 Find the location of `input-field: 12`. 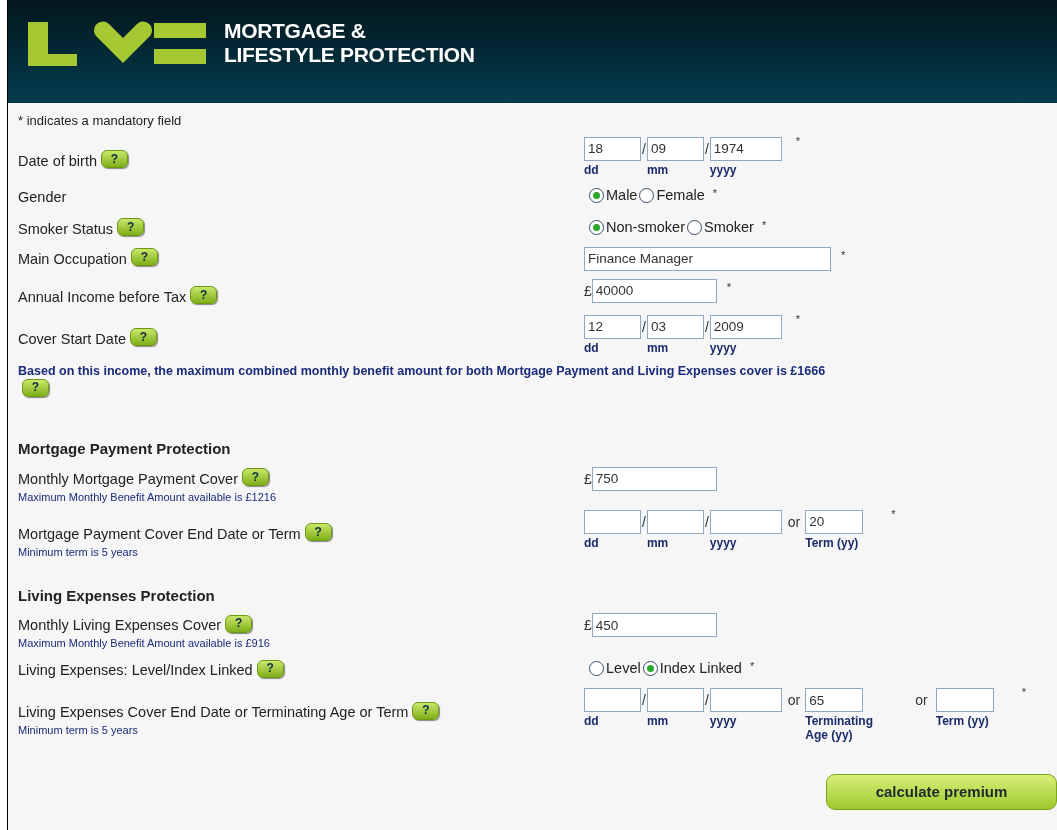

input-field: 12 is located at coordinates (612, 326).